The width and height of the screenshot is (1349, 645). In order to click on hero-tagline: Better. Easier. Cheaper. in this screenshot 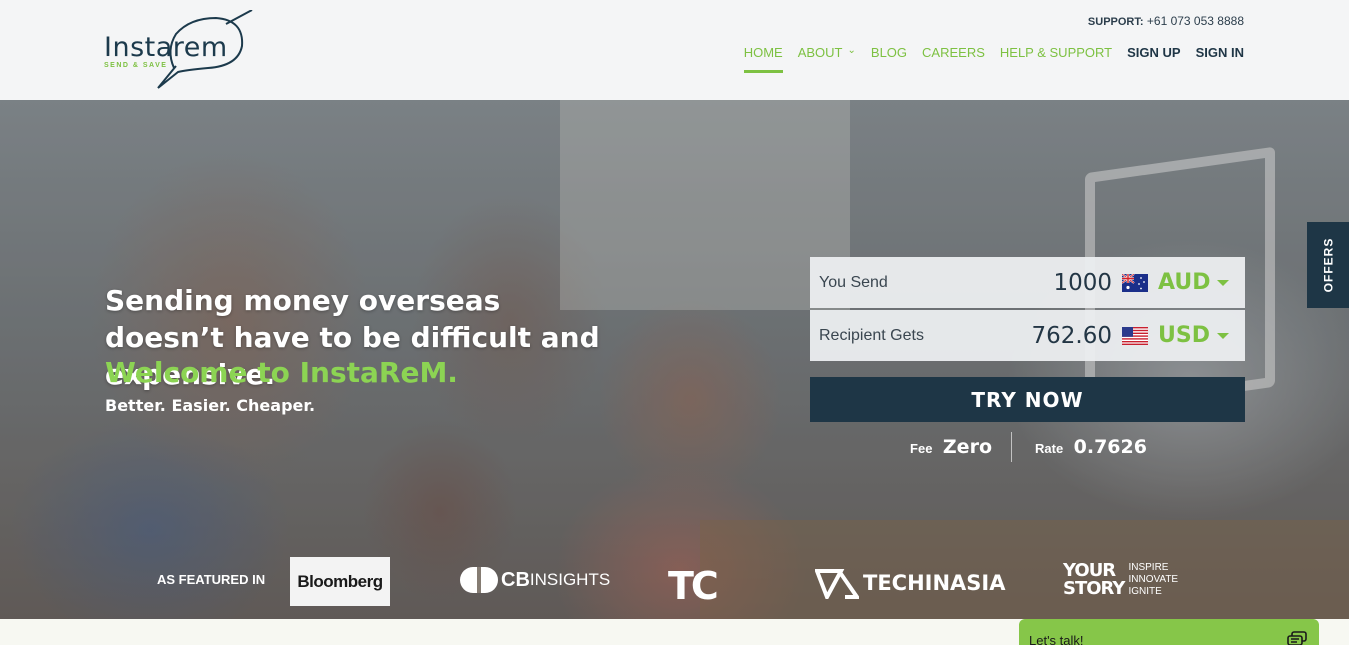, I will do `click(210, 405)`.